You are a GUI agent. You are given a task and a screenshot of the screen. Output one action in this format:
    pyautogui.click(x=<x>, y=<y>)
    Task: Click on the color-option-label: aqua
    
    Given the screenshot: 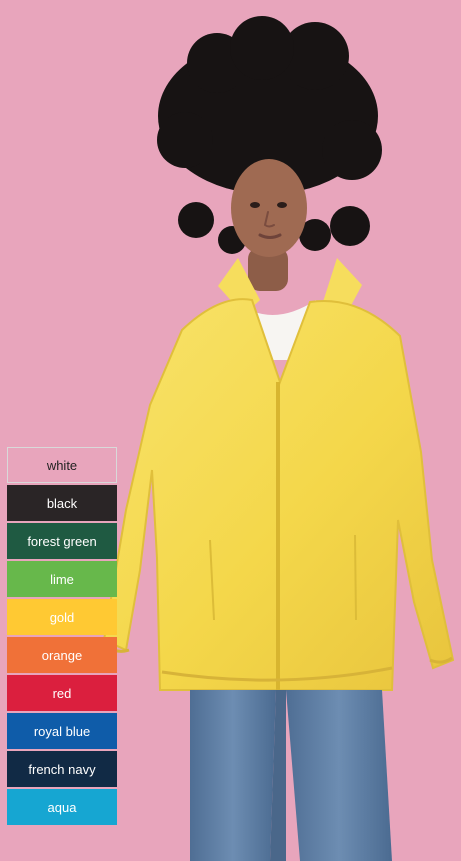 What is the action you would take?
    pyautogui.click(x=62, y=807)
    